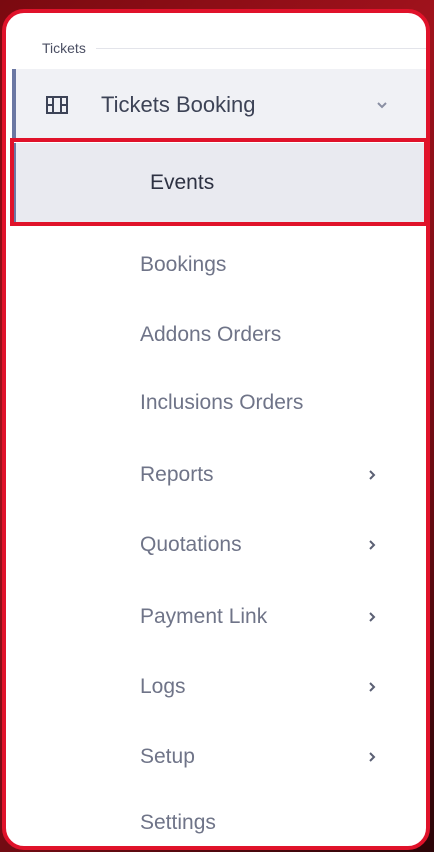 This screenshot has height=852, width=434. I want to click on sidebar-item-label: Reports, so click(177, 474).